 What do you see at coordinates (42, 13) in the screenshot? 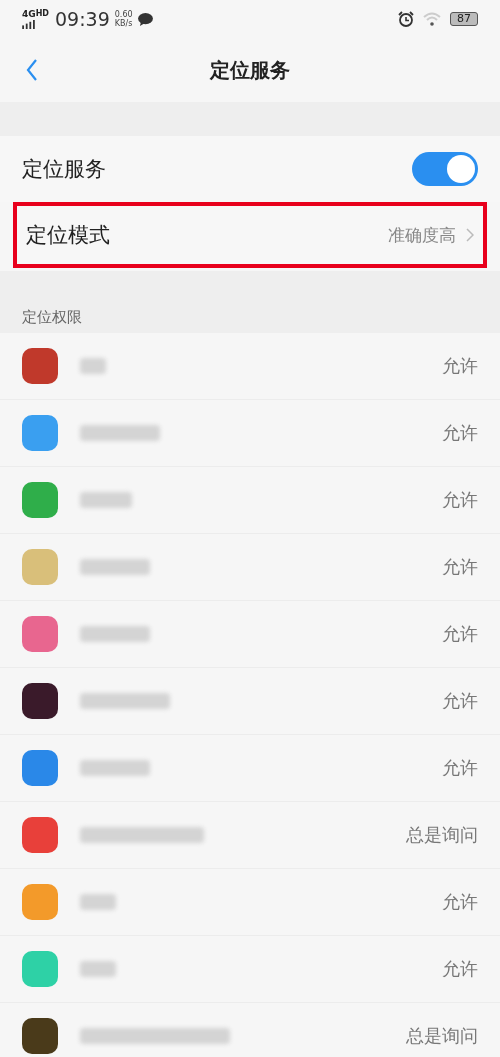
I see `network-label: HD` at bounding box center [42, 13].